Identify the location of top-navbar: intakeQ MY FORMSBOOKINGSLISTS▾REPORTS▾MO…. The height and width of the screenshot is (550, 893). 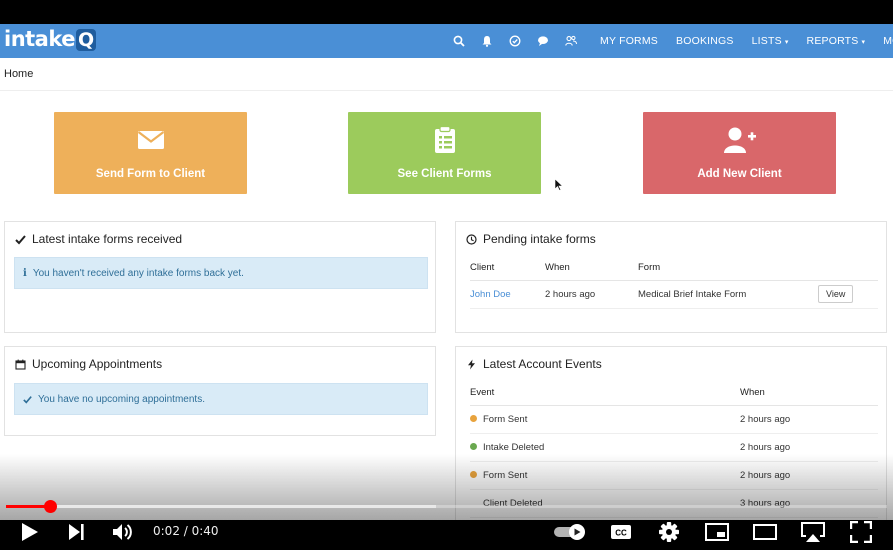
(446, 41).